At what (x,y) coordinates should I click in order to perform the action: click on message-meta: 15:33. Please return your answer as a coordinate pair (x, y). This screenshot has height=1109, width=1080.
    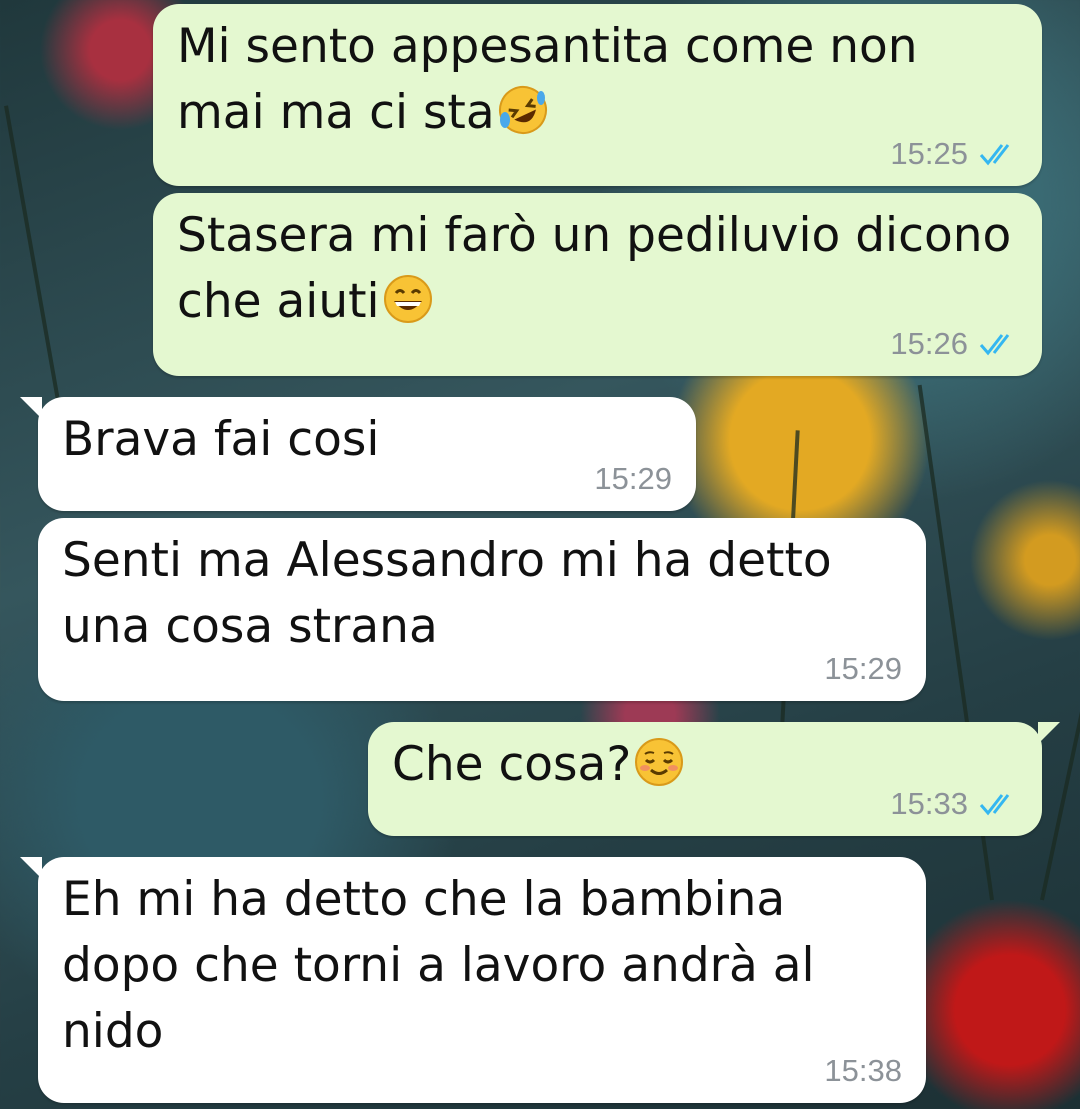
    Looking at the image, I should click on (954, 804).